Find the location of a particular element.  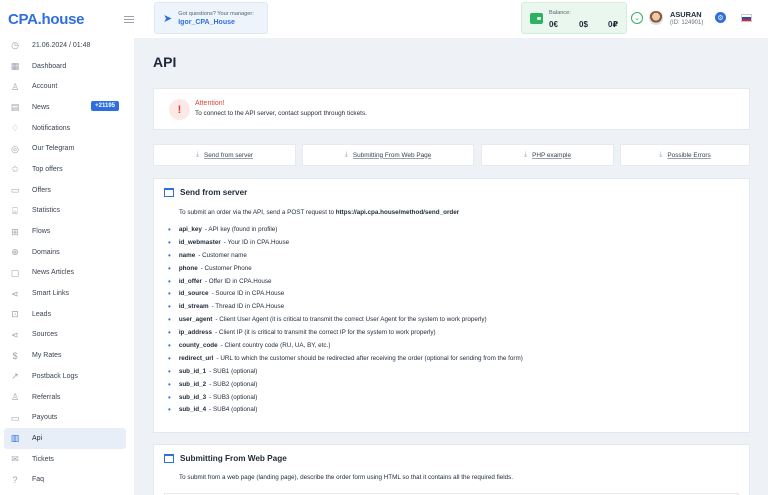

param-key: id_source is located at coordinates (193, 294).